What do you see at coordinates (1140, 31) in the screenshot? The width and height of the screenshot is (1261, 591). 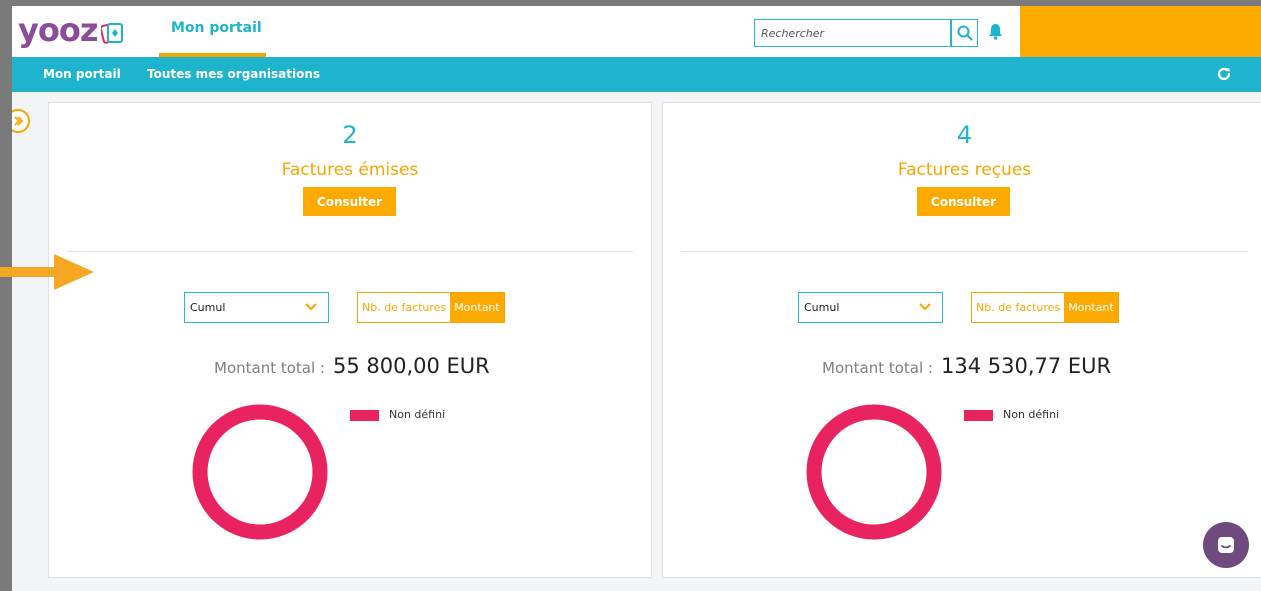 I see `user-menu-area` at bounding box center [1140, 31].